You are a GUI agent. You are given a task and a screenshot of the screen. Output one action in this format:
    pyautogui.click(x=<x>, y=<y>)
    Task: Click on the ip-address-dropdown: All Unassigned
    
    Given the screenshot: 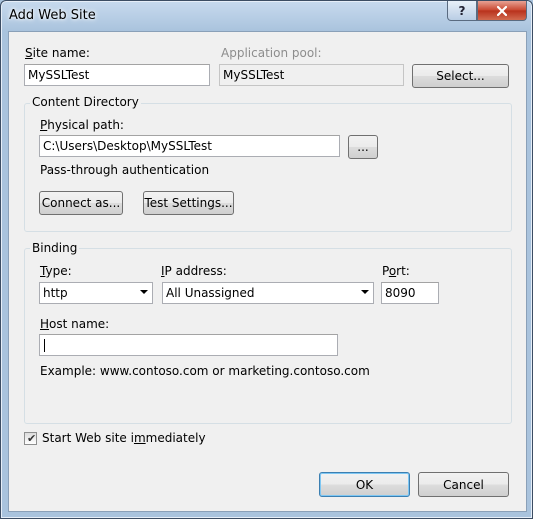 What is the action you would take?
    pyautogui.click(x=268, y=293)
    